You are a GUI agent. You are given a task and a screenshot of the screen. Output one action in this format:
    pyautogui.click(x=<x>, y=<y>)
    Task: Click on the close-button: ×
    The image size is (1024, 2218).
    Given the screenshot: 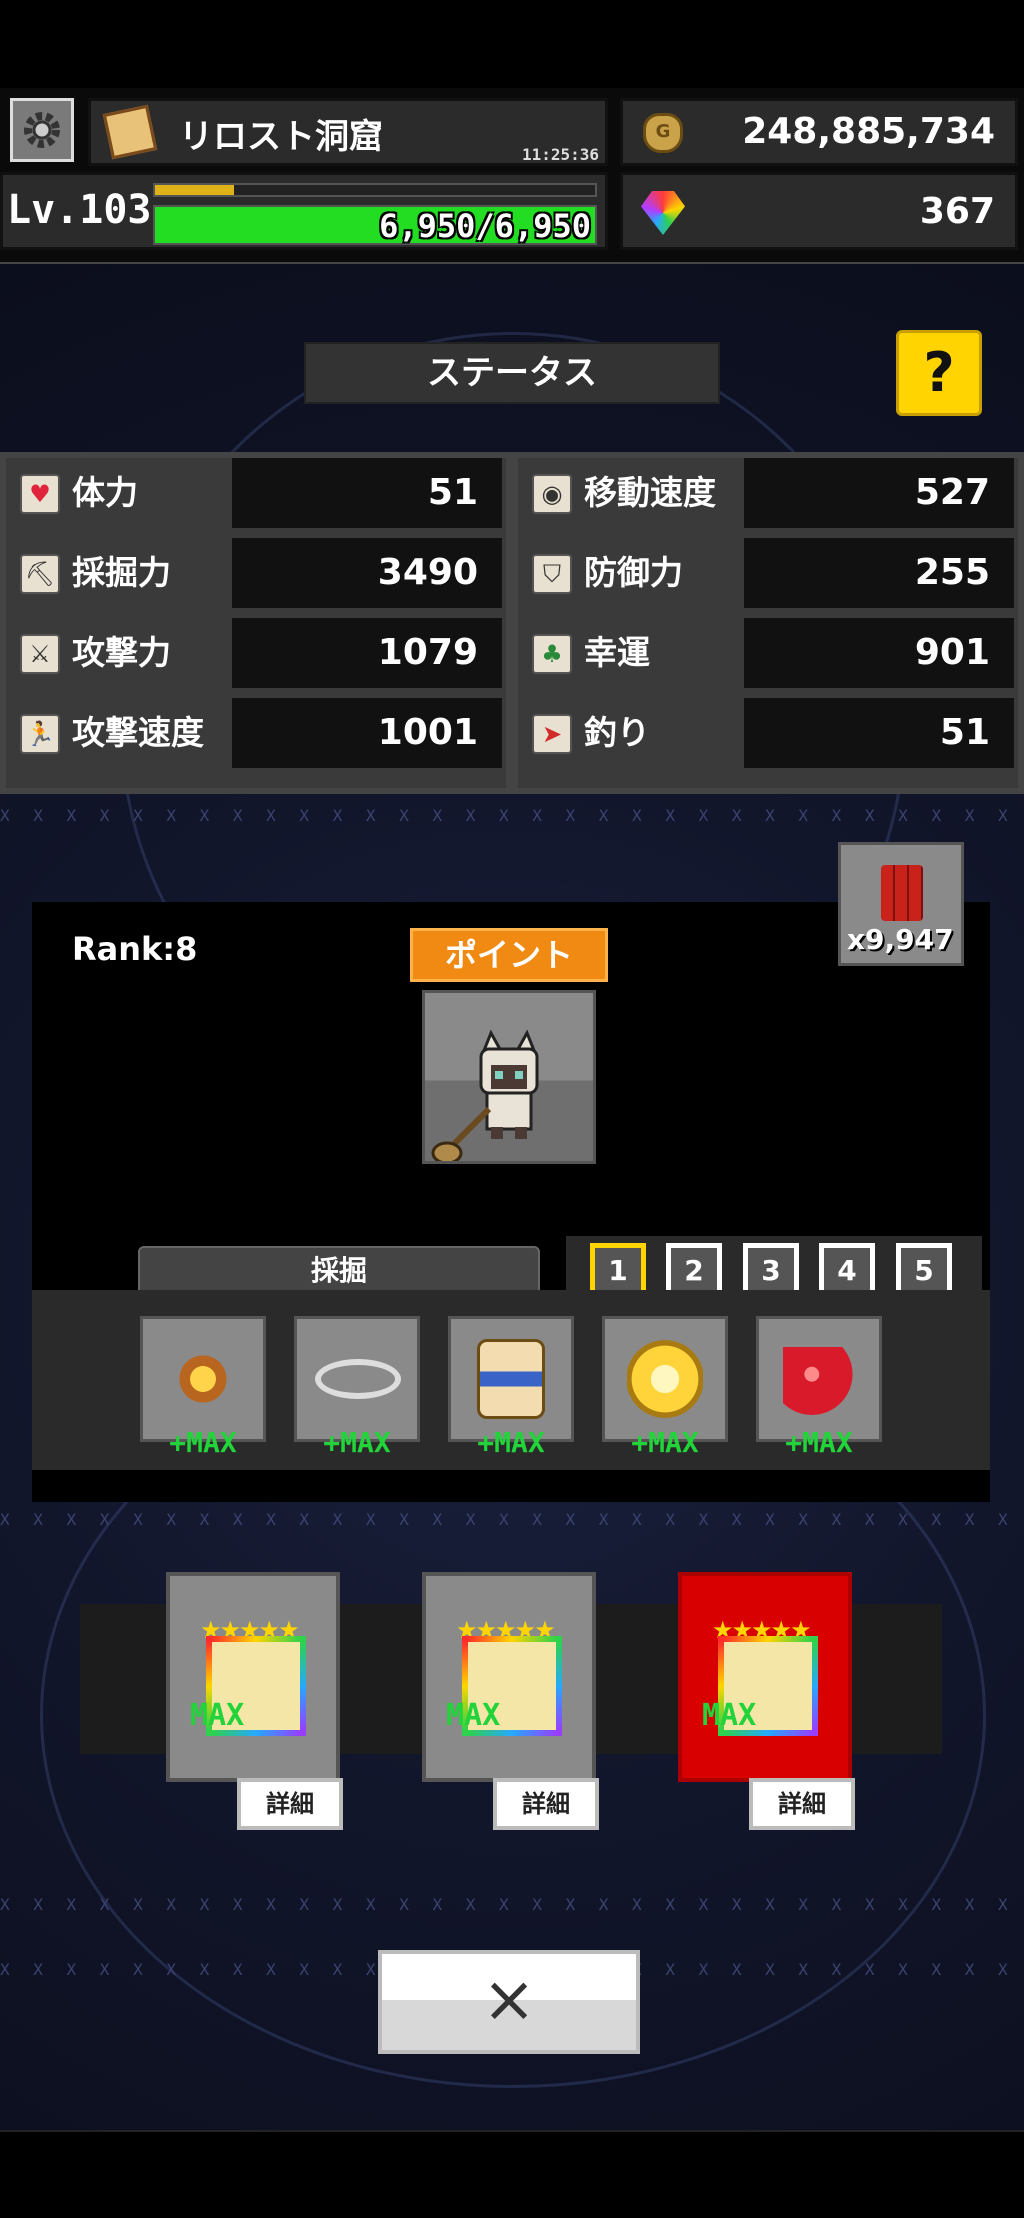 What is the action you would take?
    pyautogui.click(x=509, y=2002)
    